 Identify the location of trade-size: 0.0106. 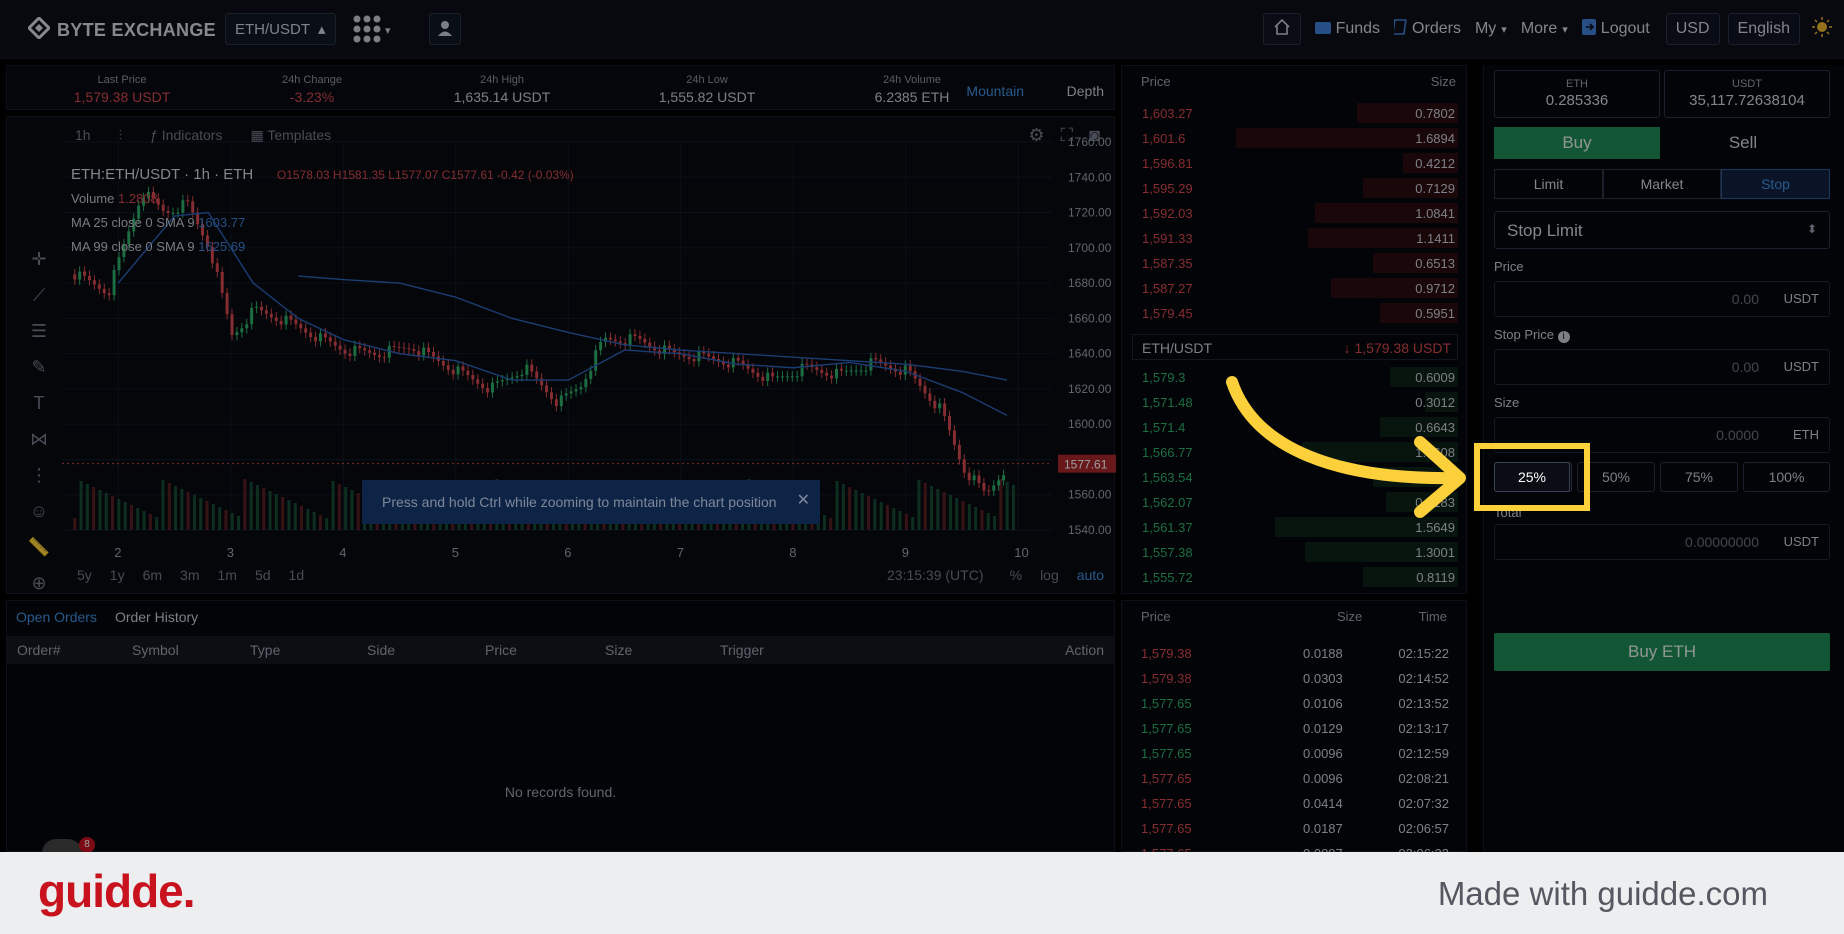
(1323, 703).